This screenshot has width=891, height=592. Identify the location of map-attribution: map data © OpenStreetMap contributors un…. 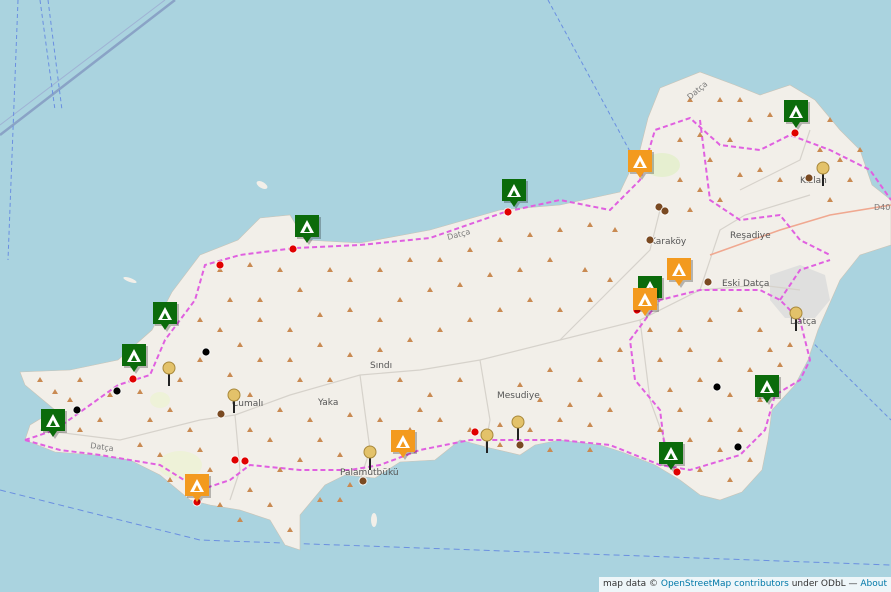
(745, 584).